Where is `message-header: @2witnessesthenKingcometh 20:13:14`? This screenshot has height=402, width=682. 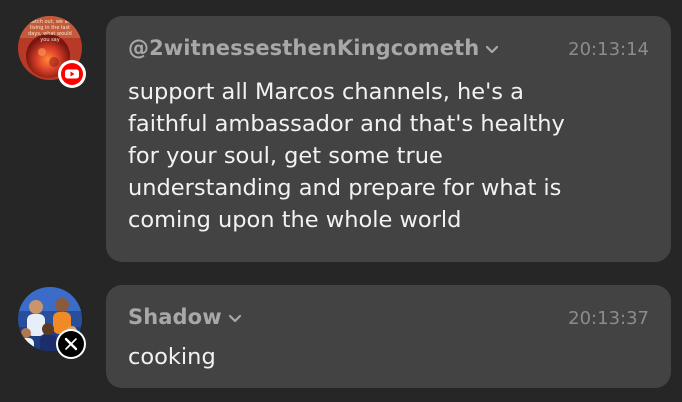 message-header: @2witnessesthenKingcometh 20:13:14 is located at coordinates (388, 49).